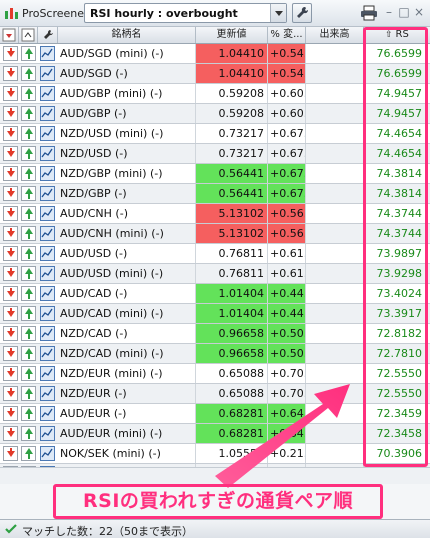 Image resolution: width=430 pixels, height=538 pixels. I want to click on instrument-name: AUD/EUR (mini) (-), so click(127, 433).